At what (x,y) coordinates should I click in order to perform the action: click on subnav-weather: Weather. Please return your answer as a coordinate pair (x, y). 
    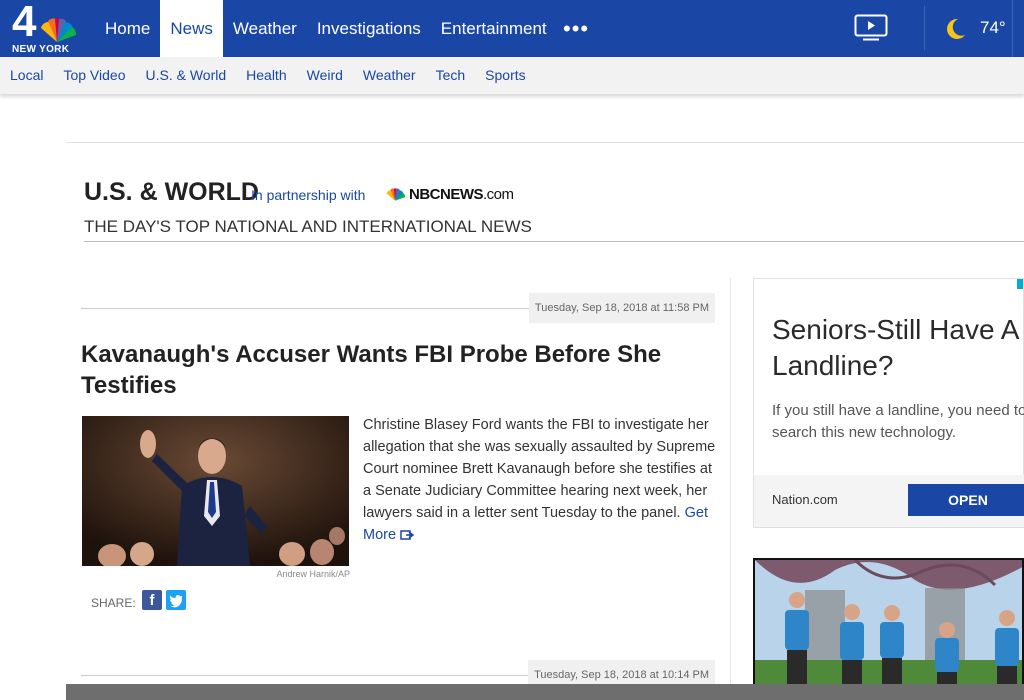
    Looking at the image, I should click on (389, 75).